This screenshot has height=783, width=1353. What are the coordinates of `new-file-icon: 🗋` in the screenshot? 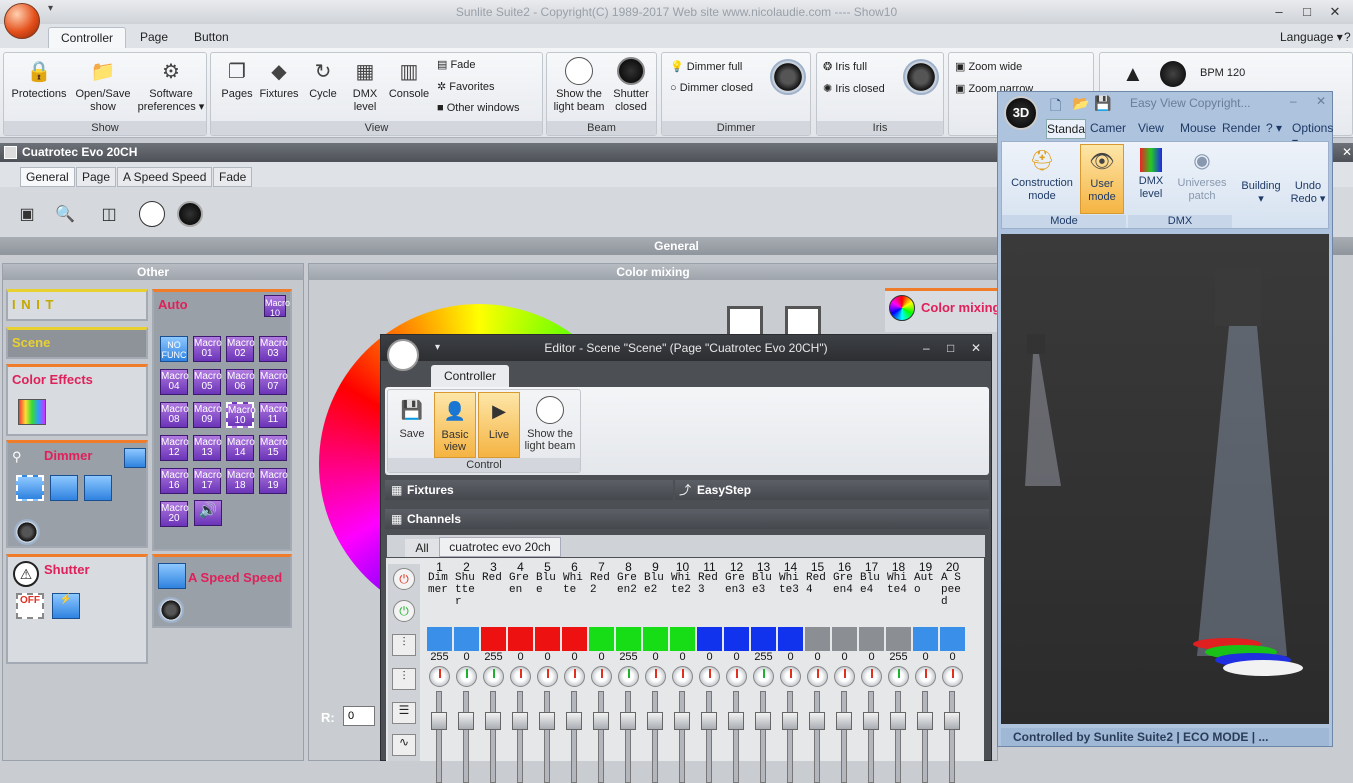 It's located at (1055, 107).